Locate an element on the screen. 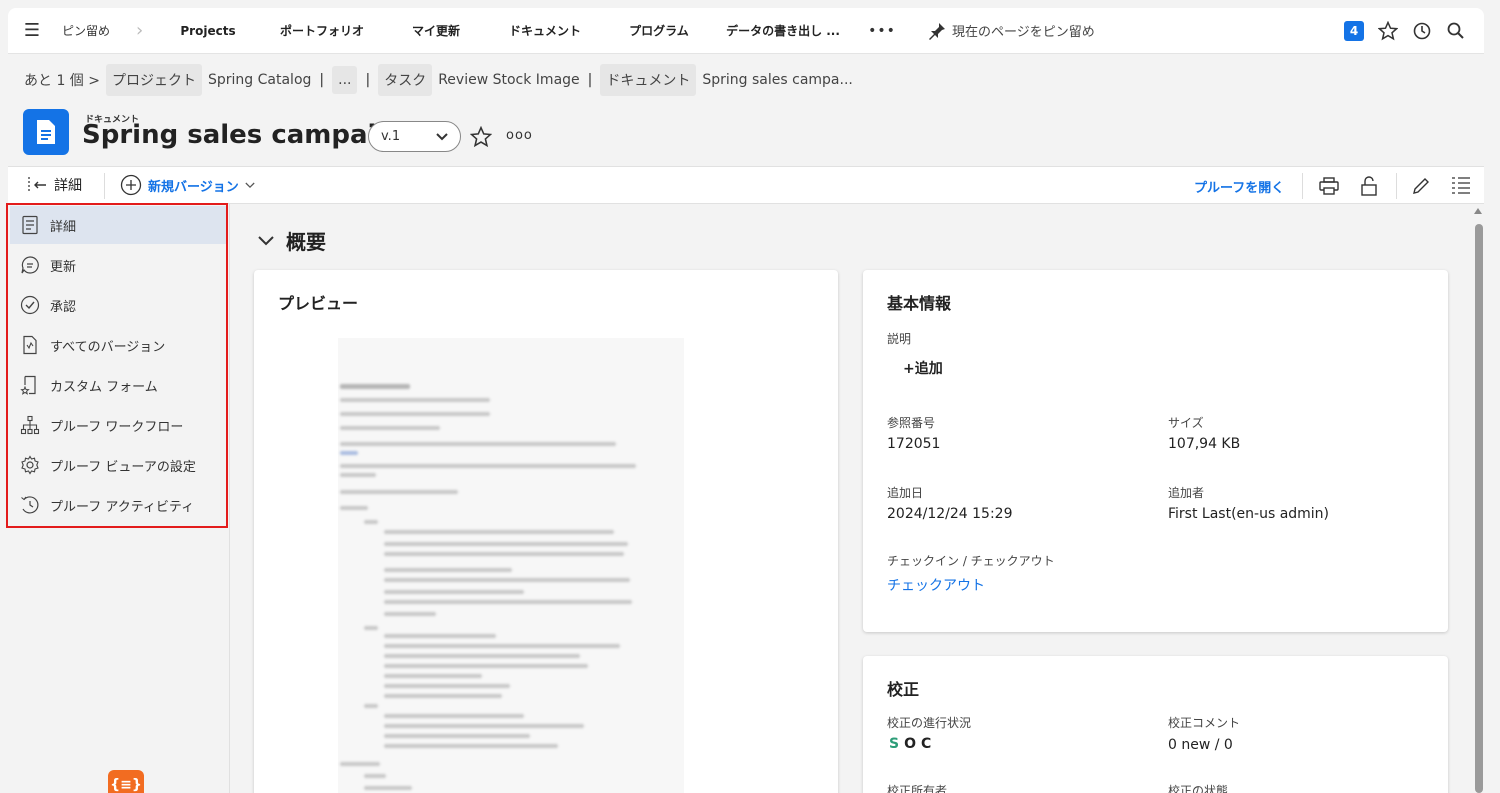 This screenshot has width=1500, height=793. more-options-button: ooo is located at coordinates (519, 135).